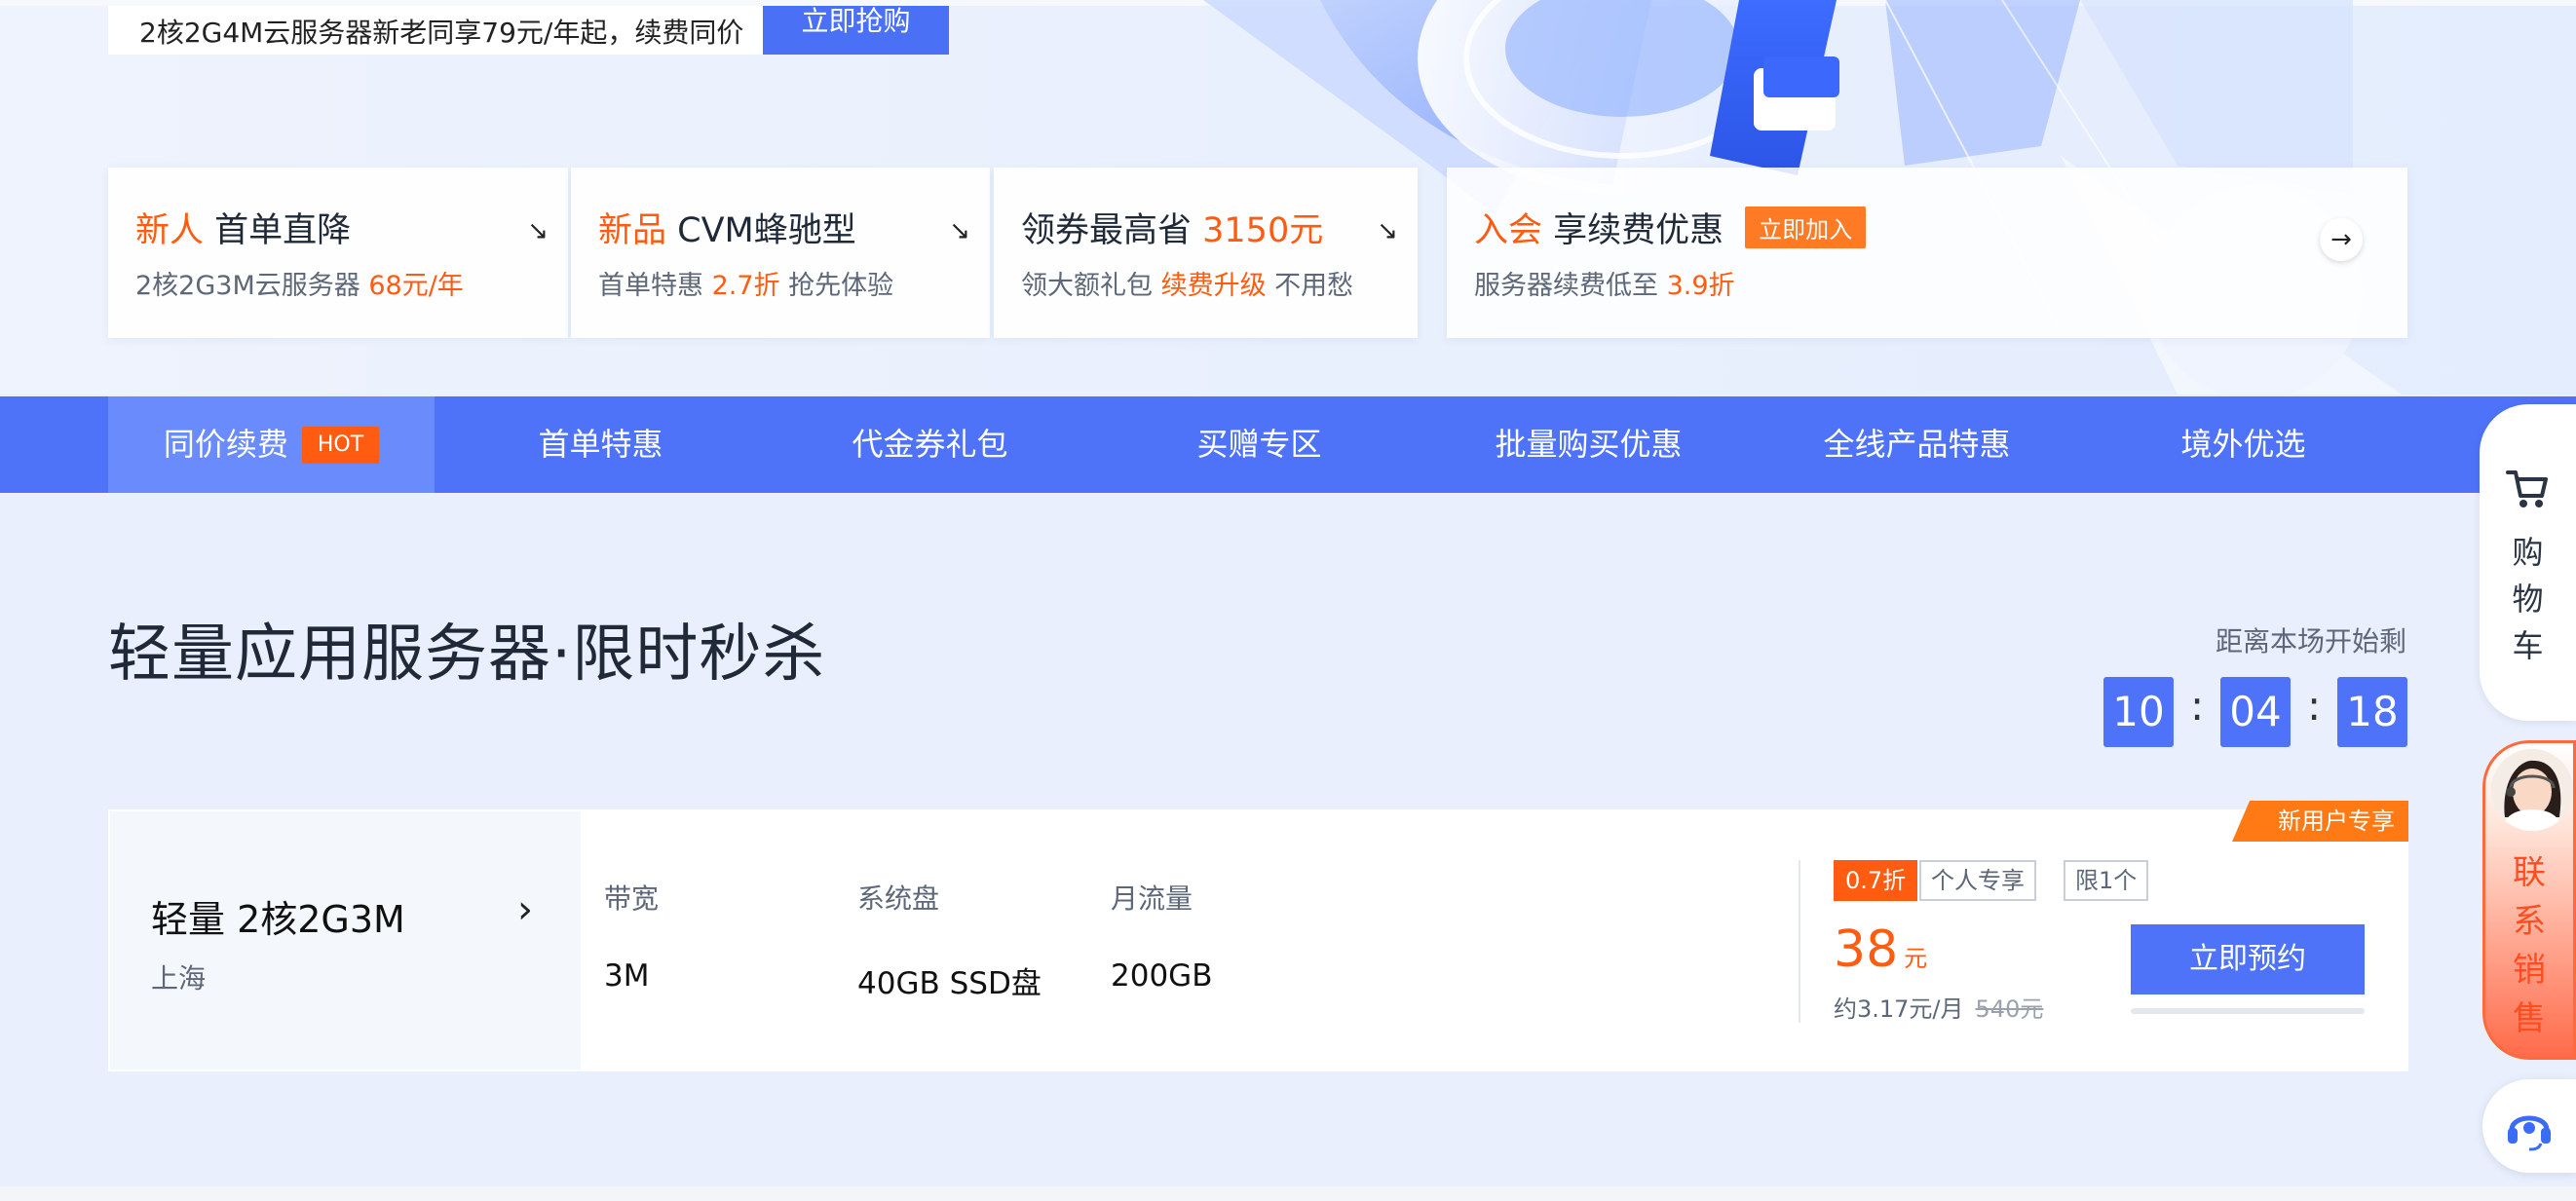 Image resolution: width=2576 pixels, height=1201 pixels. What do you see at coordinates (278, 230) in the screenshot?
I see `promo-title: 首单直降` at bounding box center [278, 230].